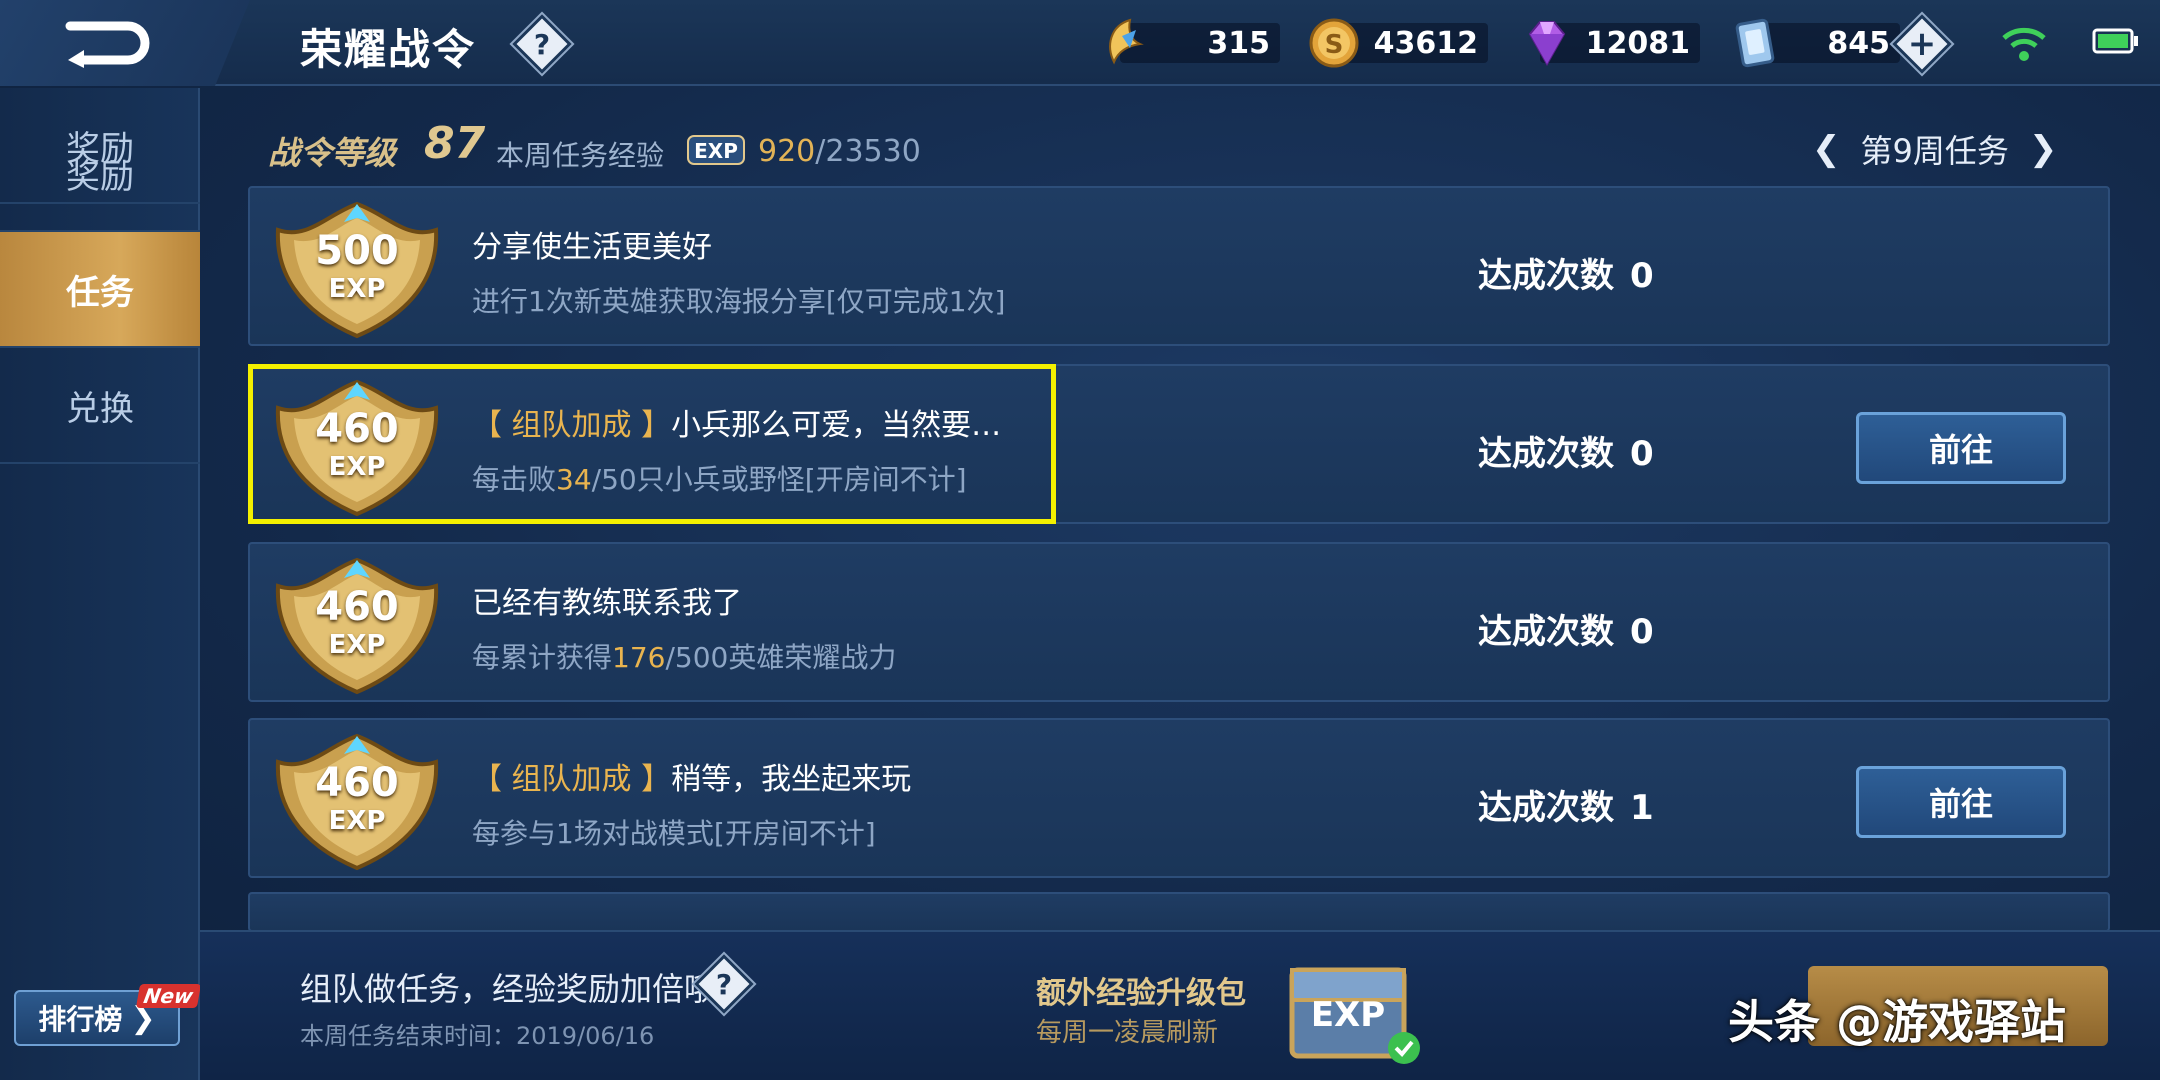 This screenshot has width=2160, height=1080. What do you see at coordinates (357, 251) in the screenshot?
I see `exp-amount: 500` at bounding box center [357, 251].